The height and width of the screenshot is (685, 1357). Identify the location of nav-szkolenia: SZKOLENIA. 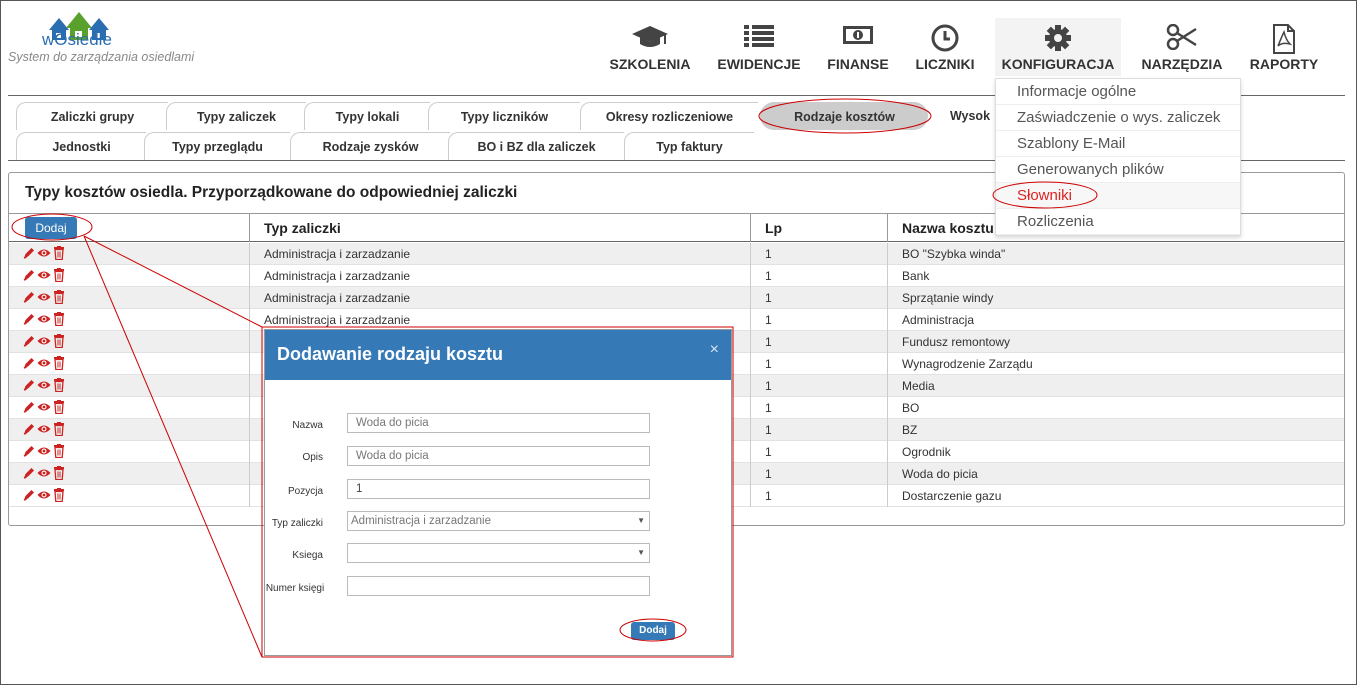
(650, 47).